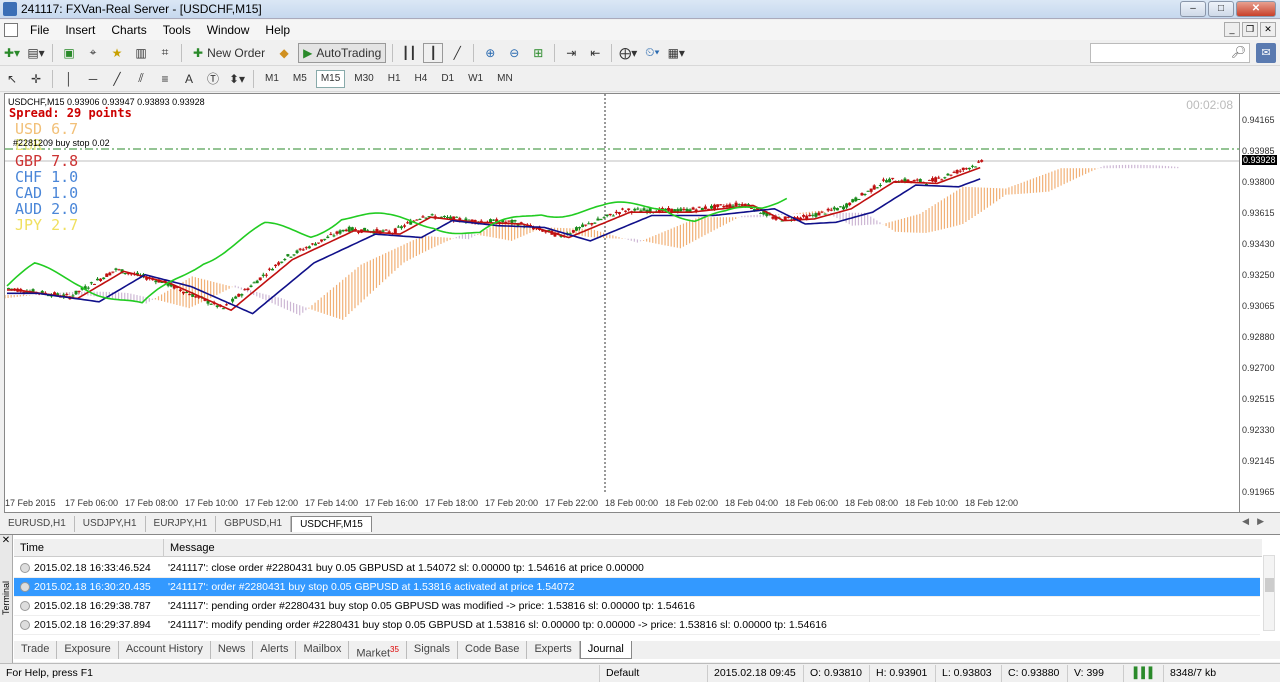  What do you see at coordinates (1268, 29) in the screenshot?
I see `mdi-close-button: ✕` at bounding box center [1268, 29].